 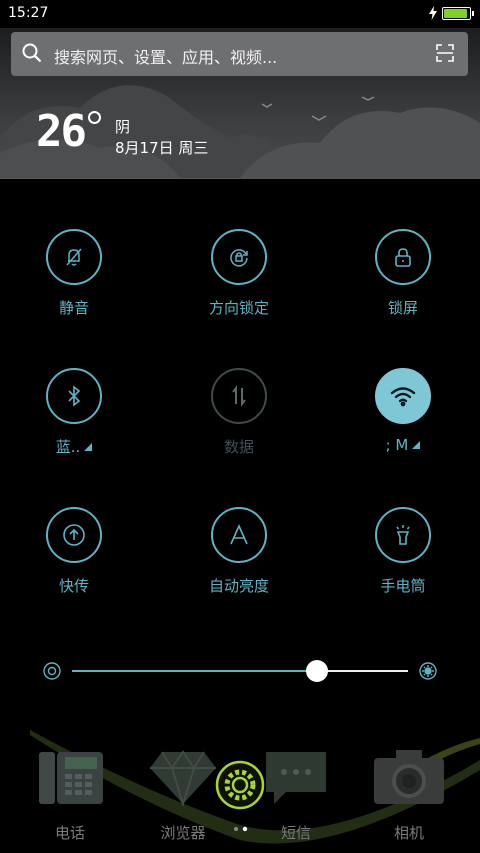 I want to click on dock-label: 电话, so click(x=69, y=833).